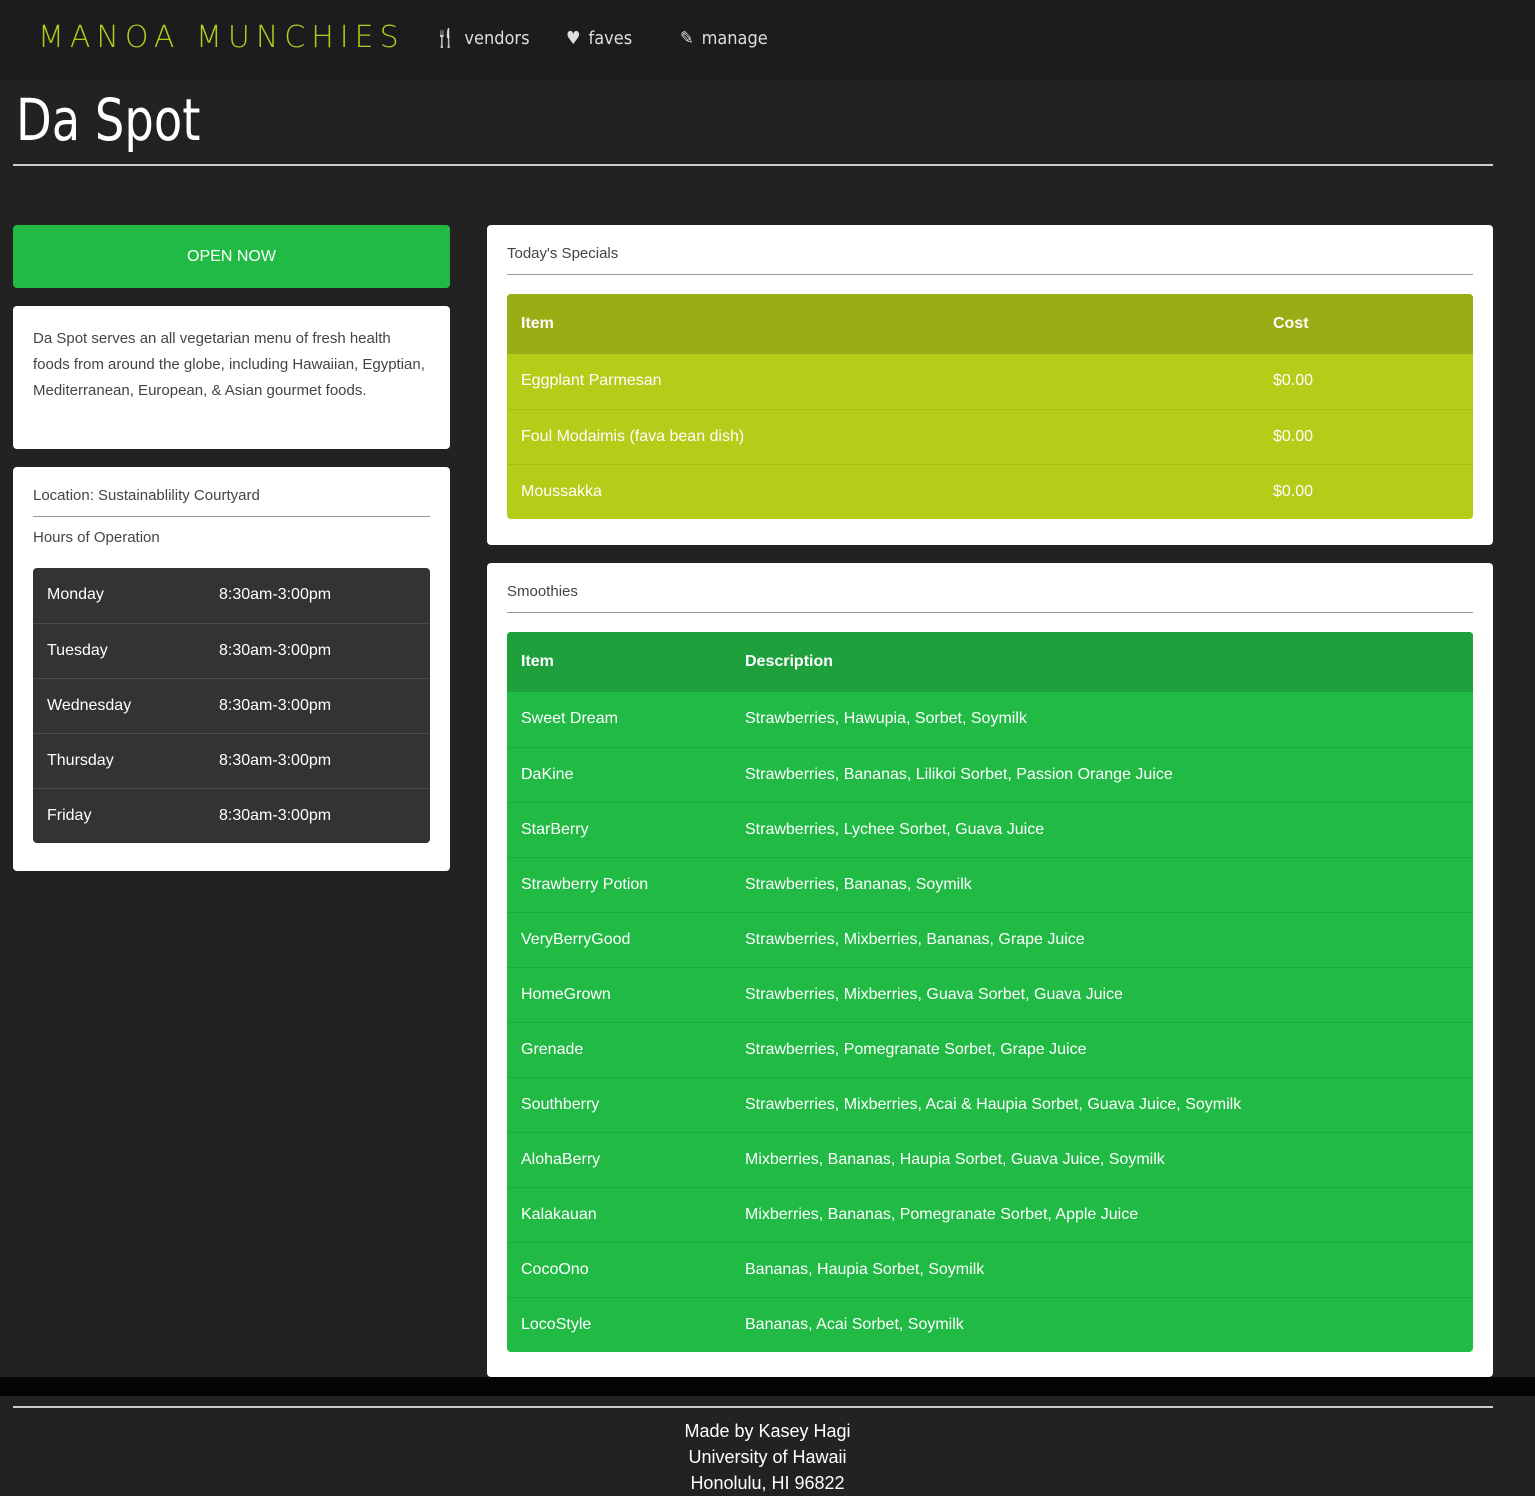 The width and height of the screenshot is (1535, 1496). What do you see at coordinates (119, 815) in the screenshot?
I see `hours-day: Friday` at bounding box center [119, 815].